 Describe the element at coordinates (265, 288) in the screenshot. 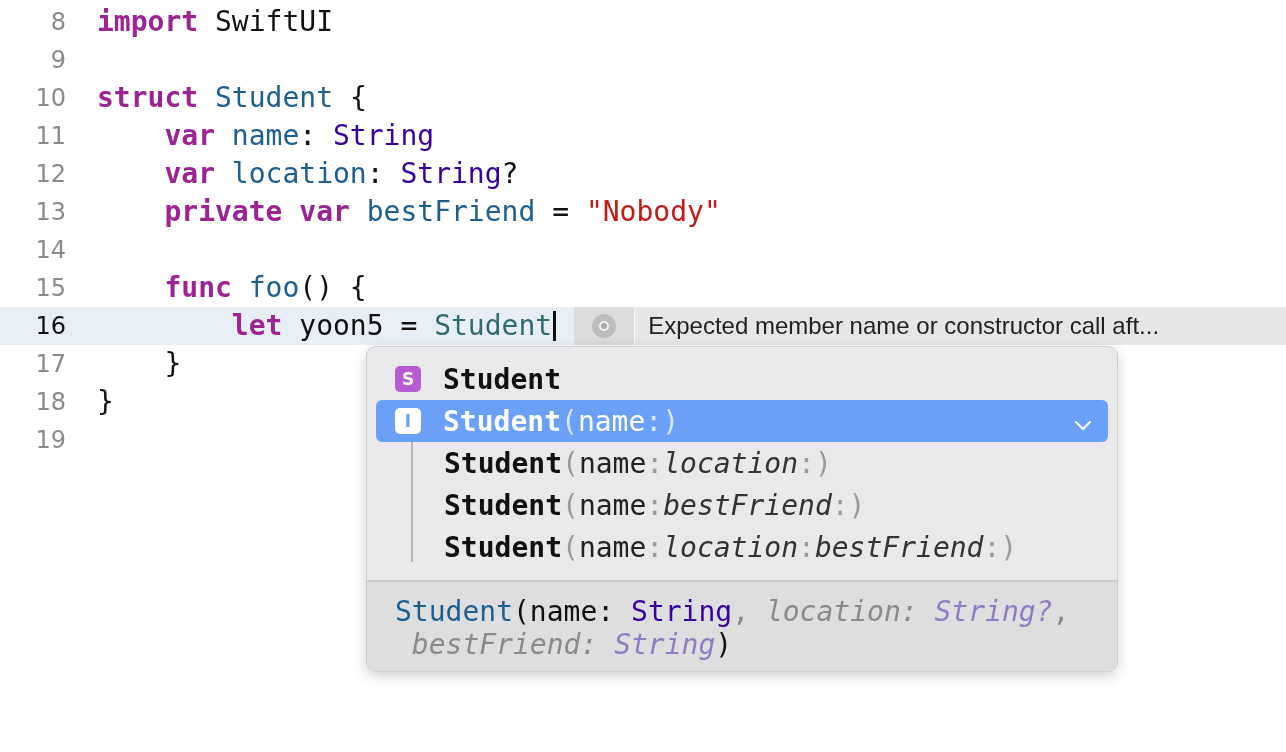

I see `code-line: func foo() {` at that location.